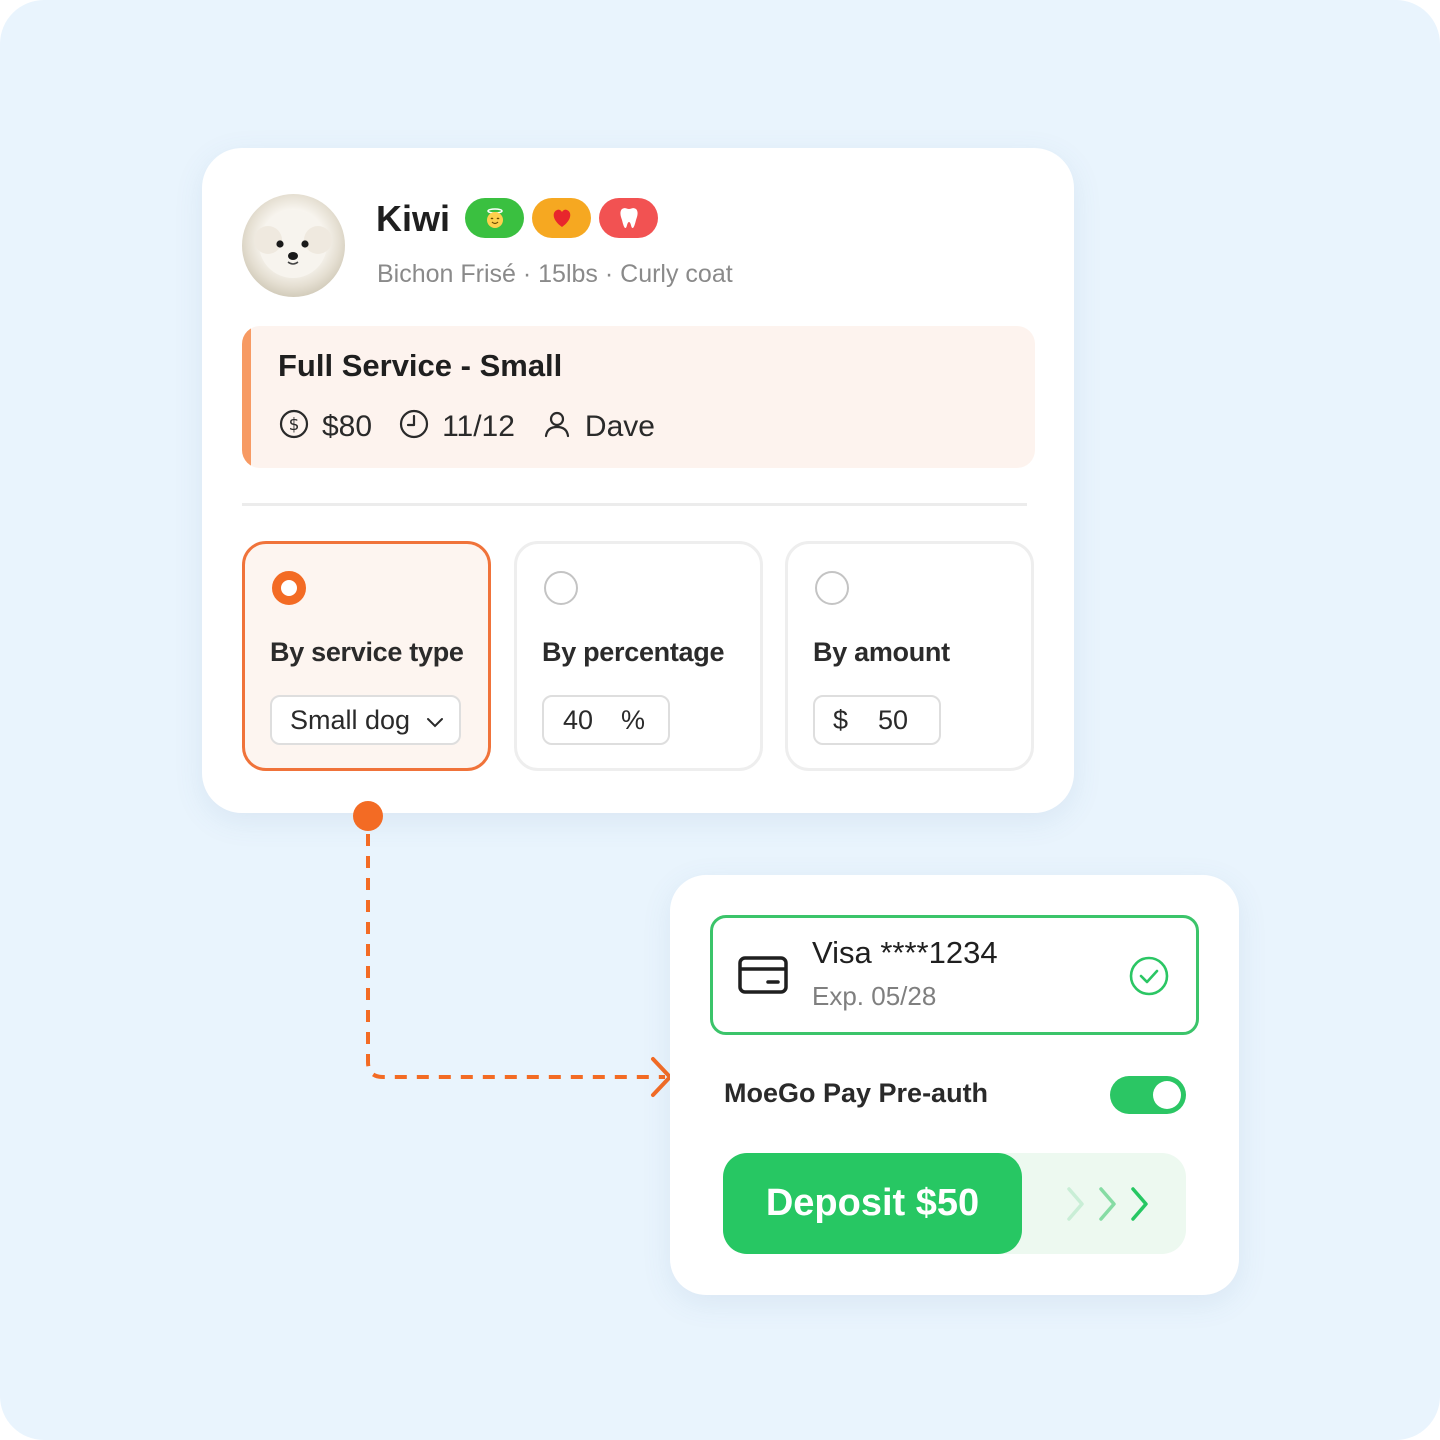 The width and height of the screenshot is (1440, 1440). I want to click on dollar-circle-icon: $, so click(300, 426).